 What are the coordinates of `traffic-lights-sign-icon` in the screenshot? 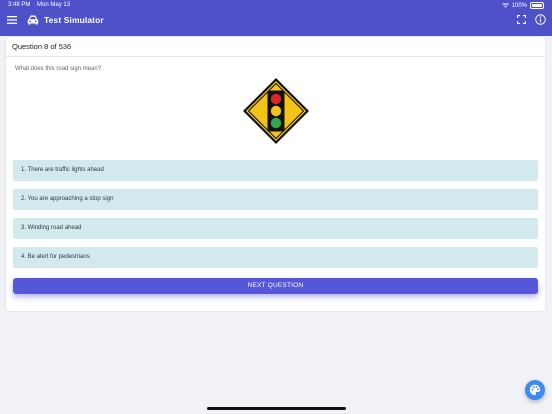 It's located at (276, 111).